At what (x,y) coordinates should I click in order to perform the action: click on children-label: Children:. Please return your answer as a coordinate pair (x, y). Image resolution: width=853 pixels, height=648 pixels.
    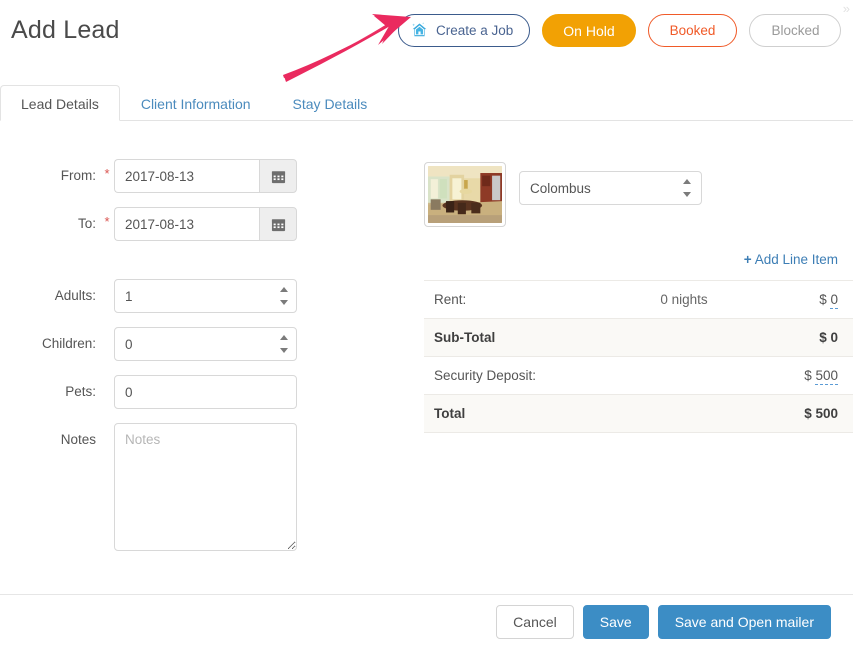
    Looking at the image, I should click on (68, 343).